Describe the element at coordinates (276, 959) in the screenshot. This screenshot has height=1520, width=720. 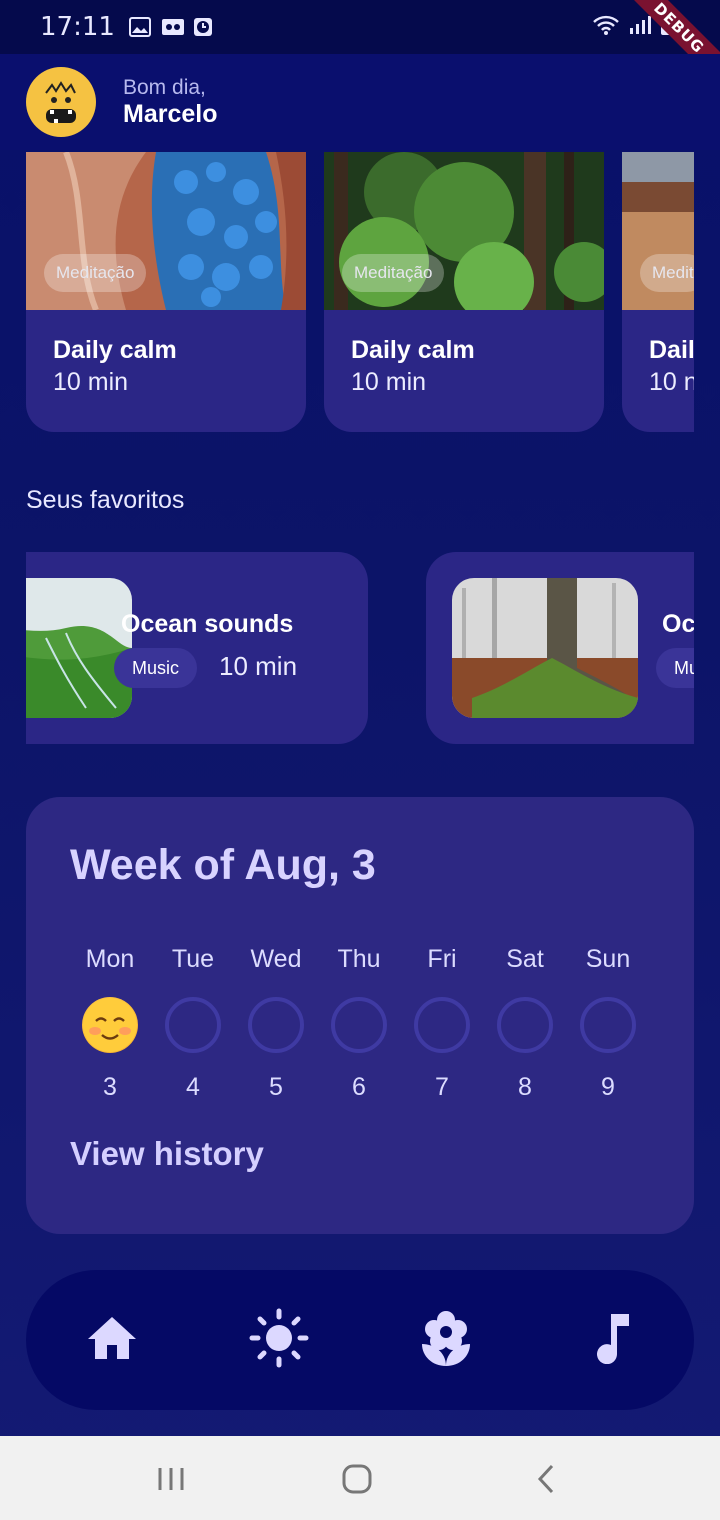
I see `day-name: Wed` at that location.